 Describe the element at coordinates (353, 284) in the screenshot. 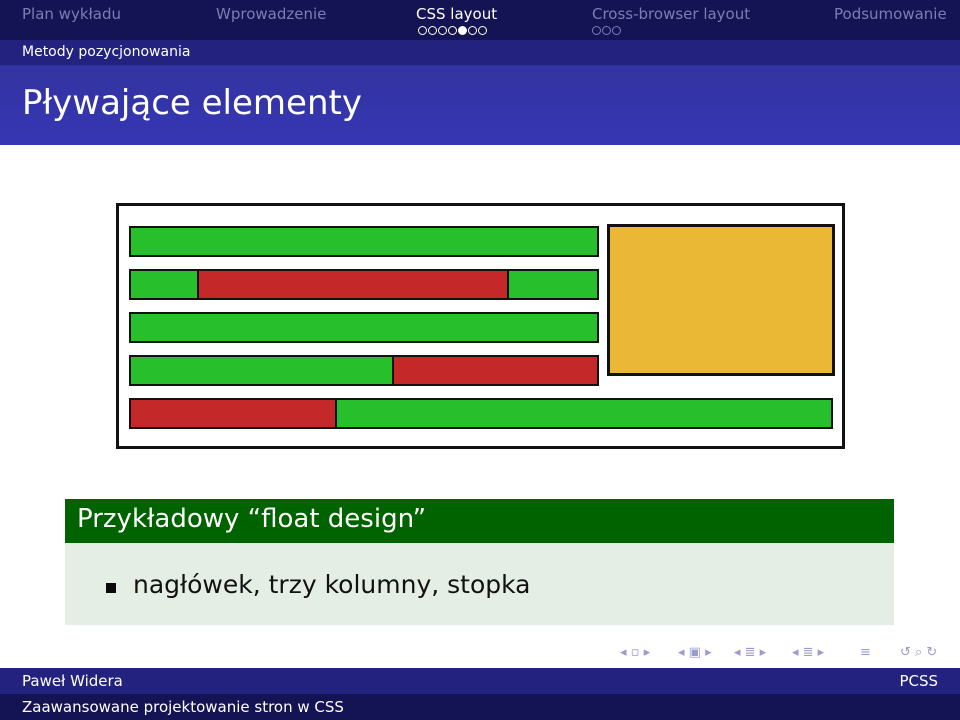

I see `middle-column-block` at that location.